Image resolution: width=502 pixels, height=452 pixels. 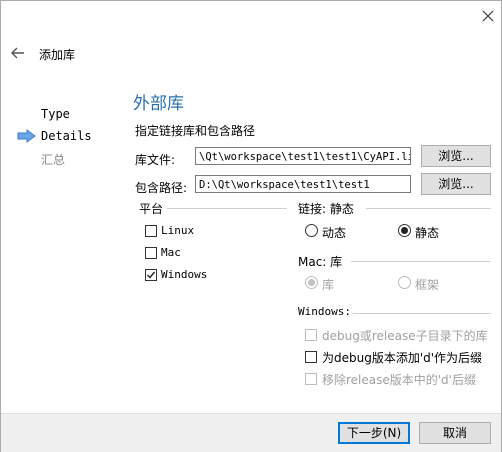 I want to click on platform-group-title: 平台, so click(x=151, y=209).